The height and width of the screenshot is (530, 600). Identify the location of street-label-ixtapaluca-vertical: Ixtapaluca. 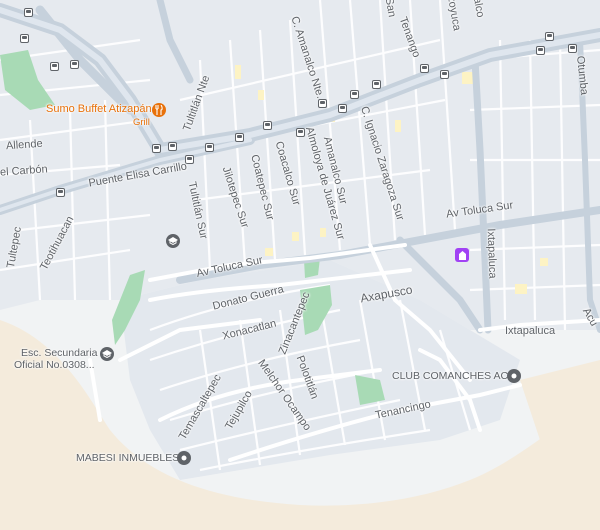
(491, 253).